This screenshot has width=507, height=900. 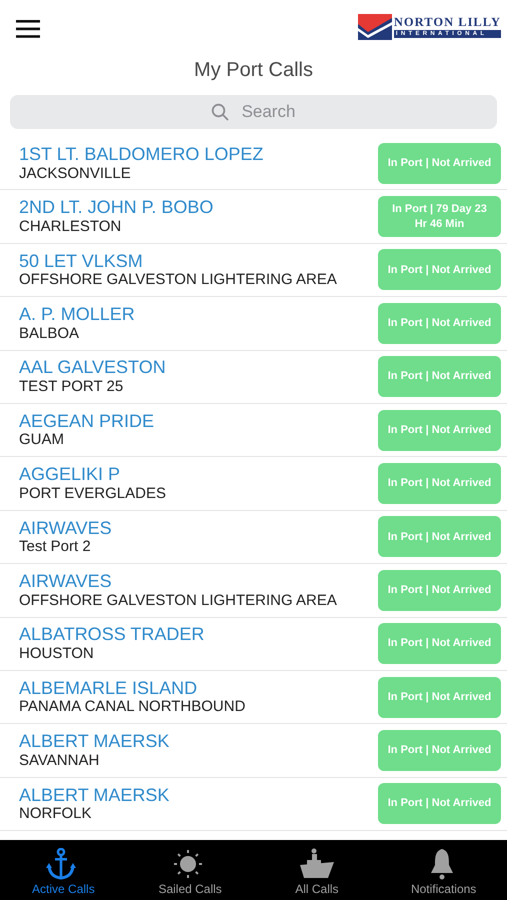 What do you see at coordinates (141, 154) in the screenshot?
I see `vessel-name: 1ST LT. BALDOMERO LOPEZ` at bounding box center [141, 154].